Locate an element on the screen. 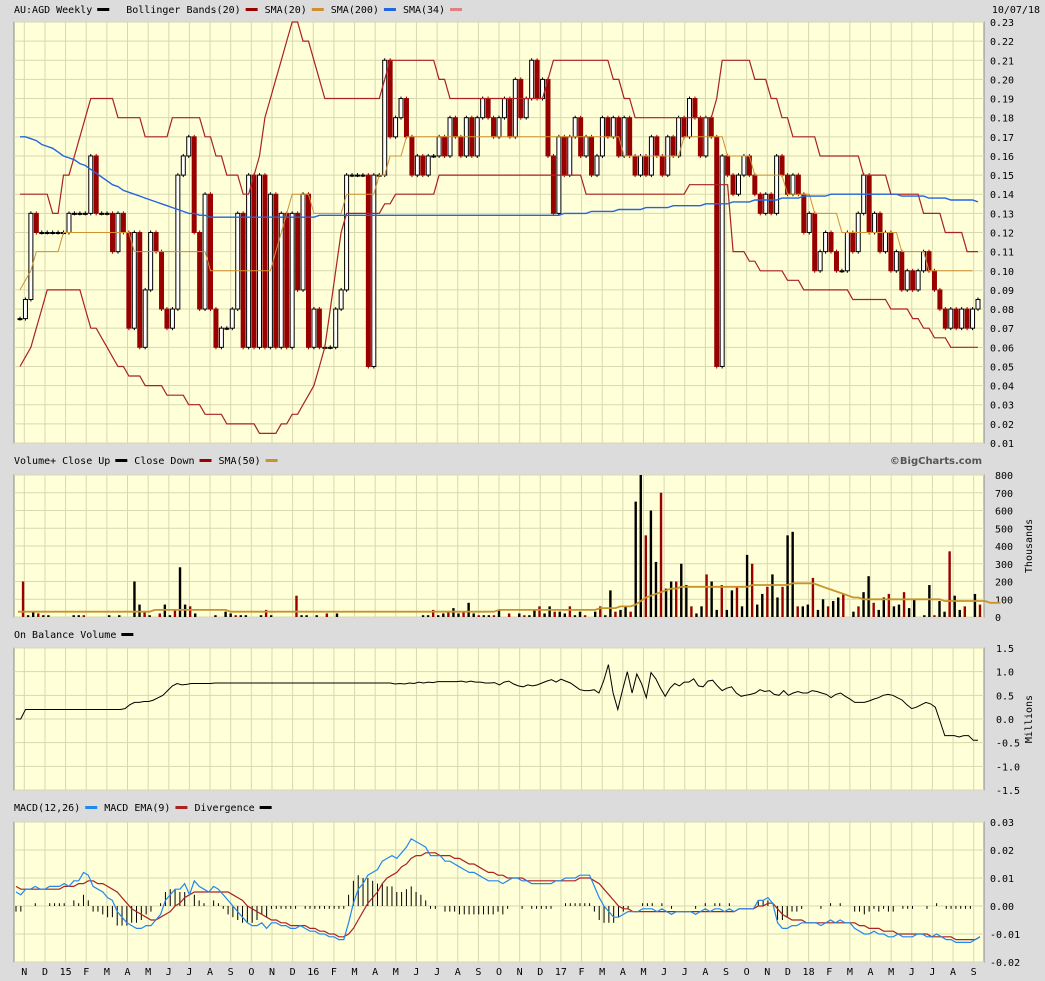 The height and width of the screenshot is (981, 1045). price-y-tick-label: 0.09 is located at coordinates (1002, 291).